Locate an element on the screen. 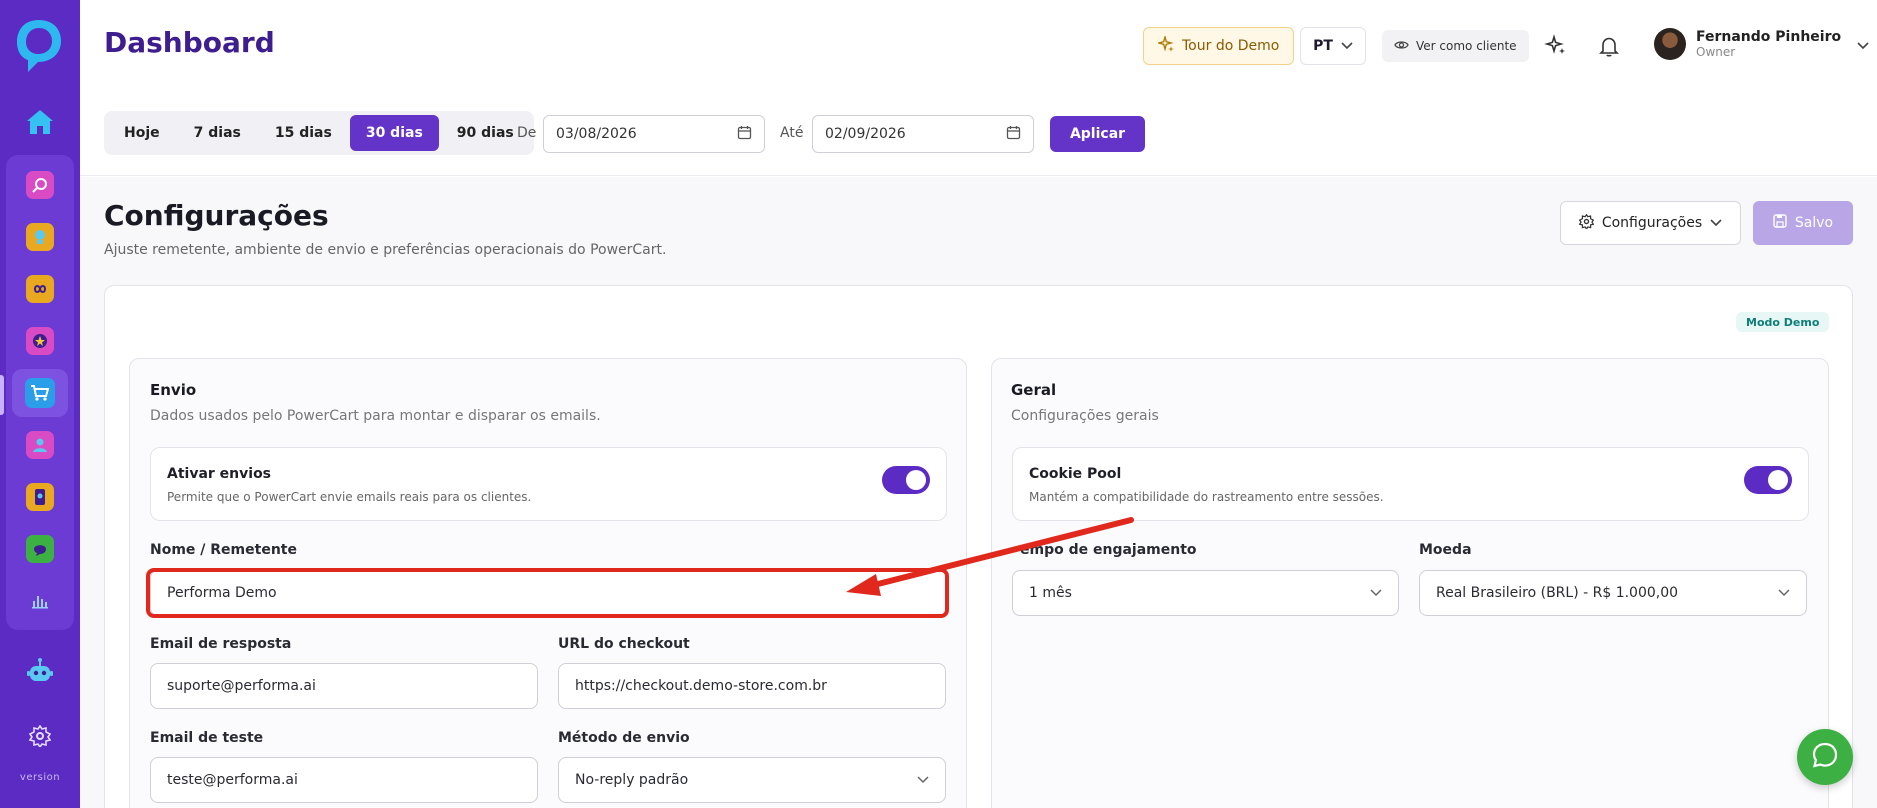 The height and width of the screenshot is (808, 1877). reply-email-label: Email de resposta is located at coordinates (221, 644).